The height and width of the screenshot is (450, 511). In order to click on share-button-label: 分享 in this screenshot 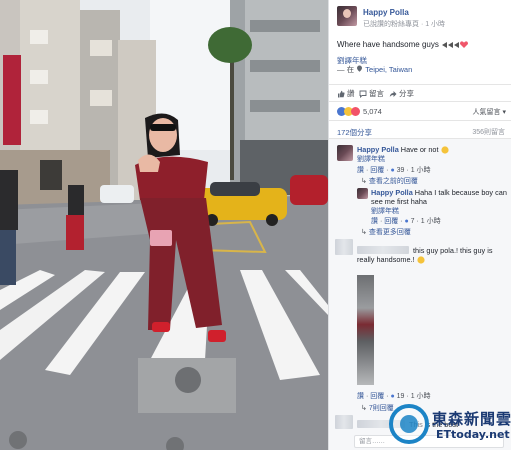, I will do `click(406, 93)`.